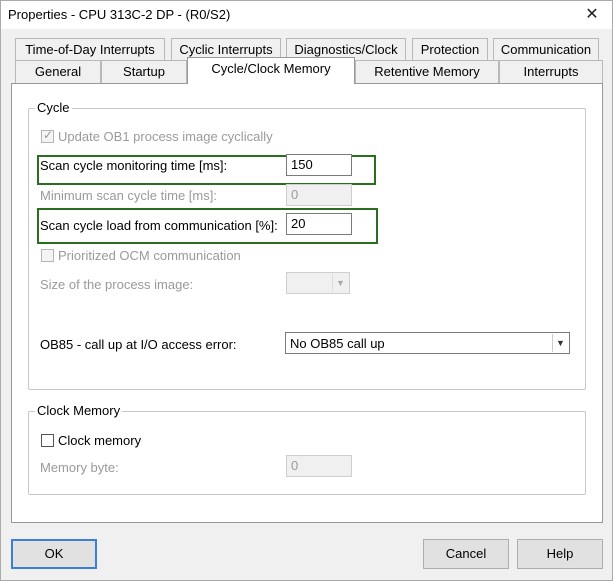 The height and width of the screenshot is (581, 613). What do you see at coordinates (551, 71) in the screenshot?
I see `tab-interrupts: Interrupts` at bounding box center [551, 71].